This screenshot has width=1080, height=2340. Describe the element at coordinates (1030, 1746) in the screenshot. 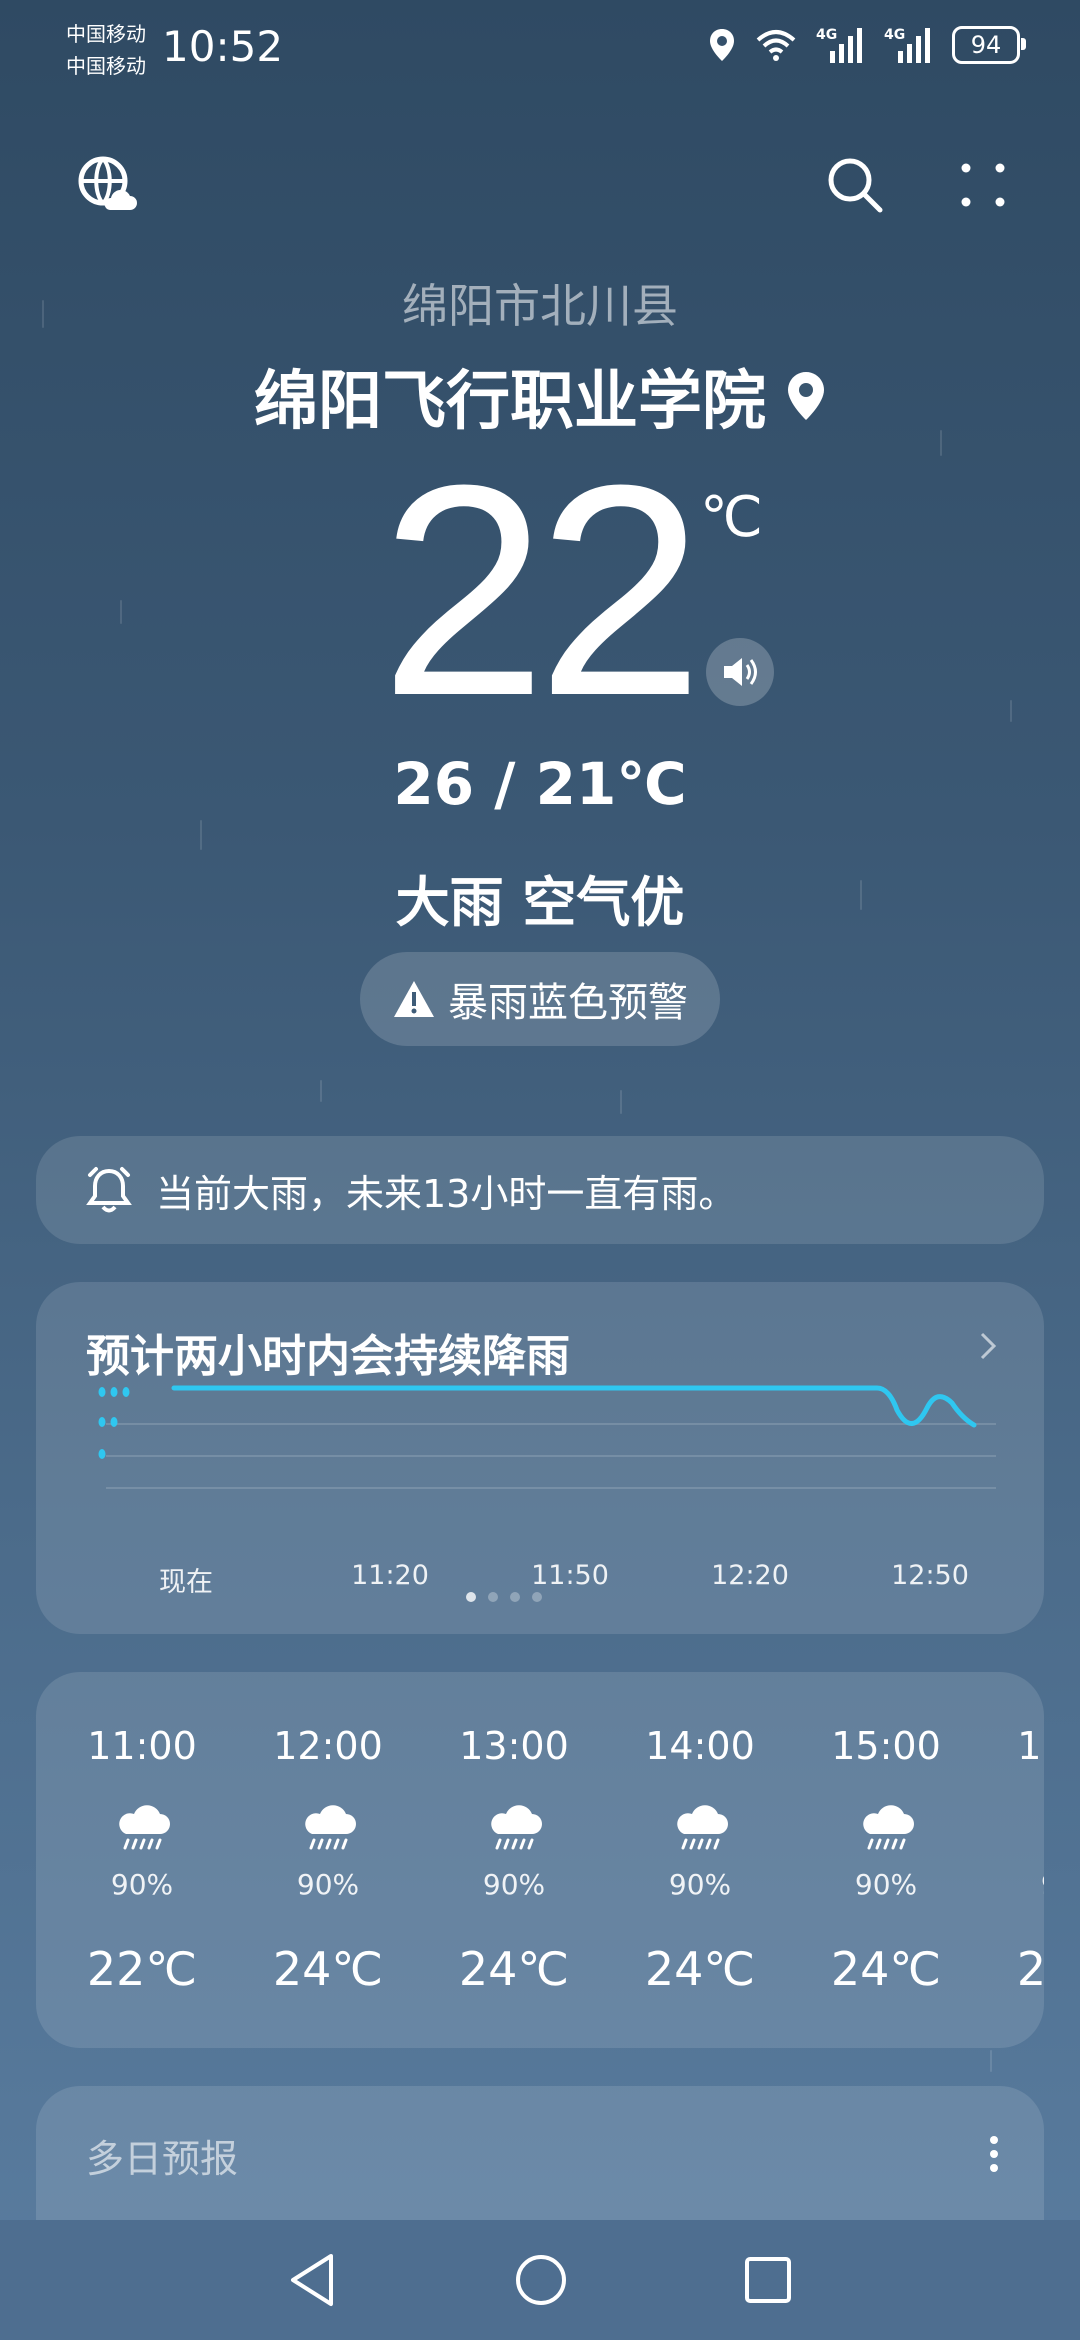

I see `hour-time: 16:00` at that location.